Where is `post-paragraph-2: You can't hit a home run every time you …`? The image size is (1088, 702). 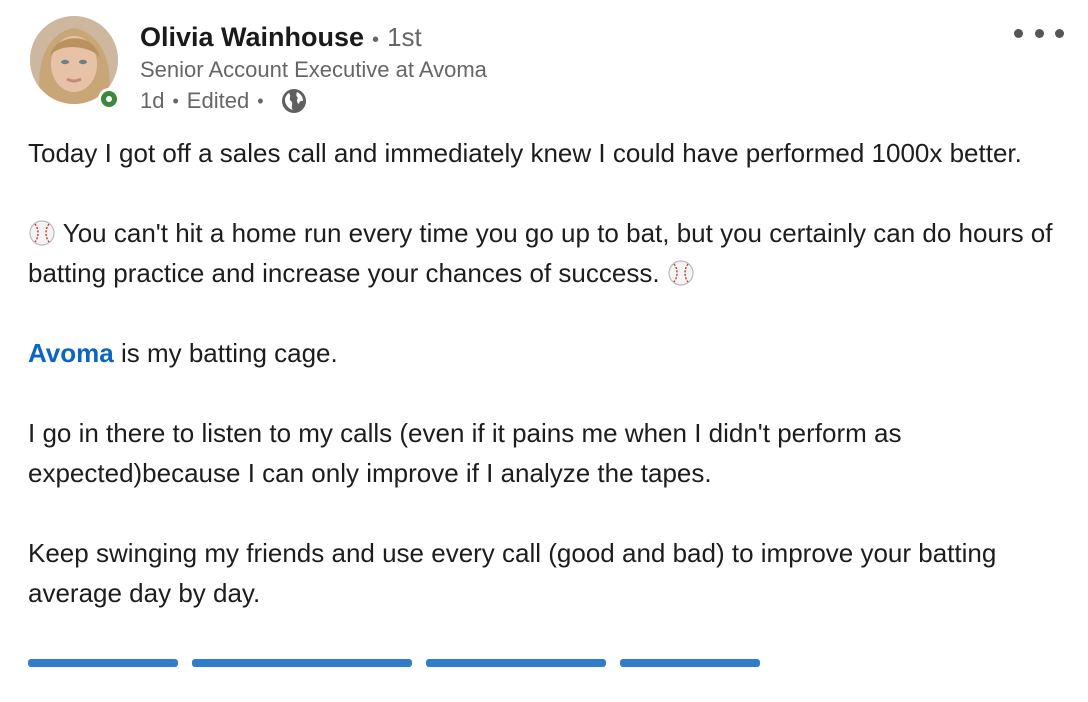
post-paragraph-2: You can't hit a home run every time you … is located at coordinates (550, 253).